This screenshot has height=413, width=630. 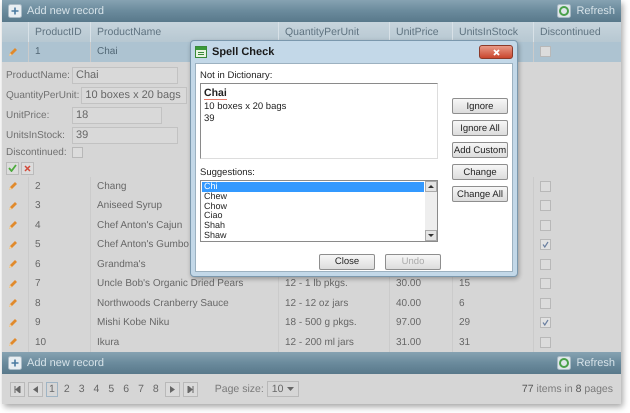 What do you see at coordinates (313, 187) in the screenshot?
I see `suggestion-item: Chi` at bounding box center [313, 187].